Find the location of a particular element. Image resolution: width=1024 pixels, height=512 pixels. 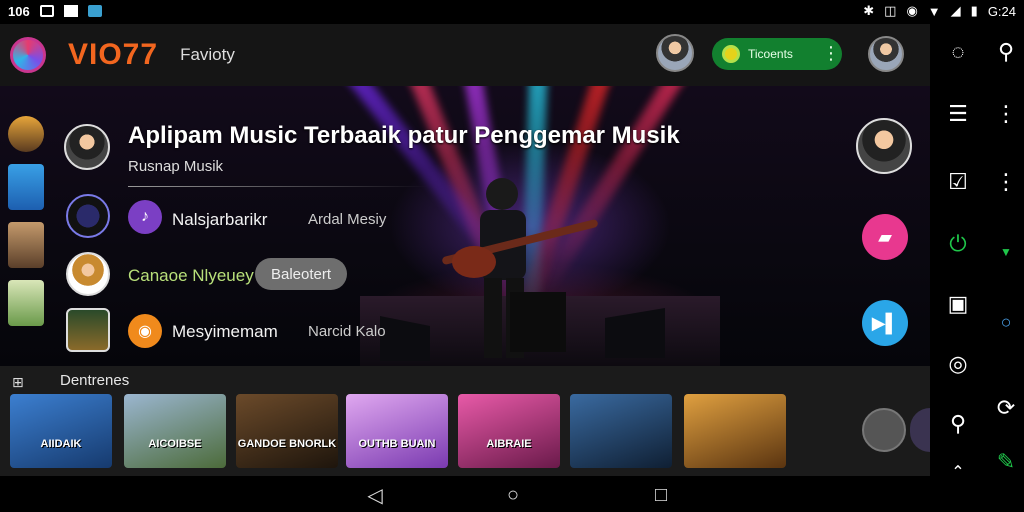

tickets-pill: Ticoents ⋮ is located at coordinates (777, 54).